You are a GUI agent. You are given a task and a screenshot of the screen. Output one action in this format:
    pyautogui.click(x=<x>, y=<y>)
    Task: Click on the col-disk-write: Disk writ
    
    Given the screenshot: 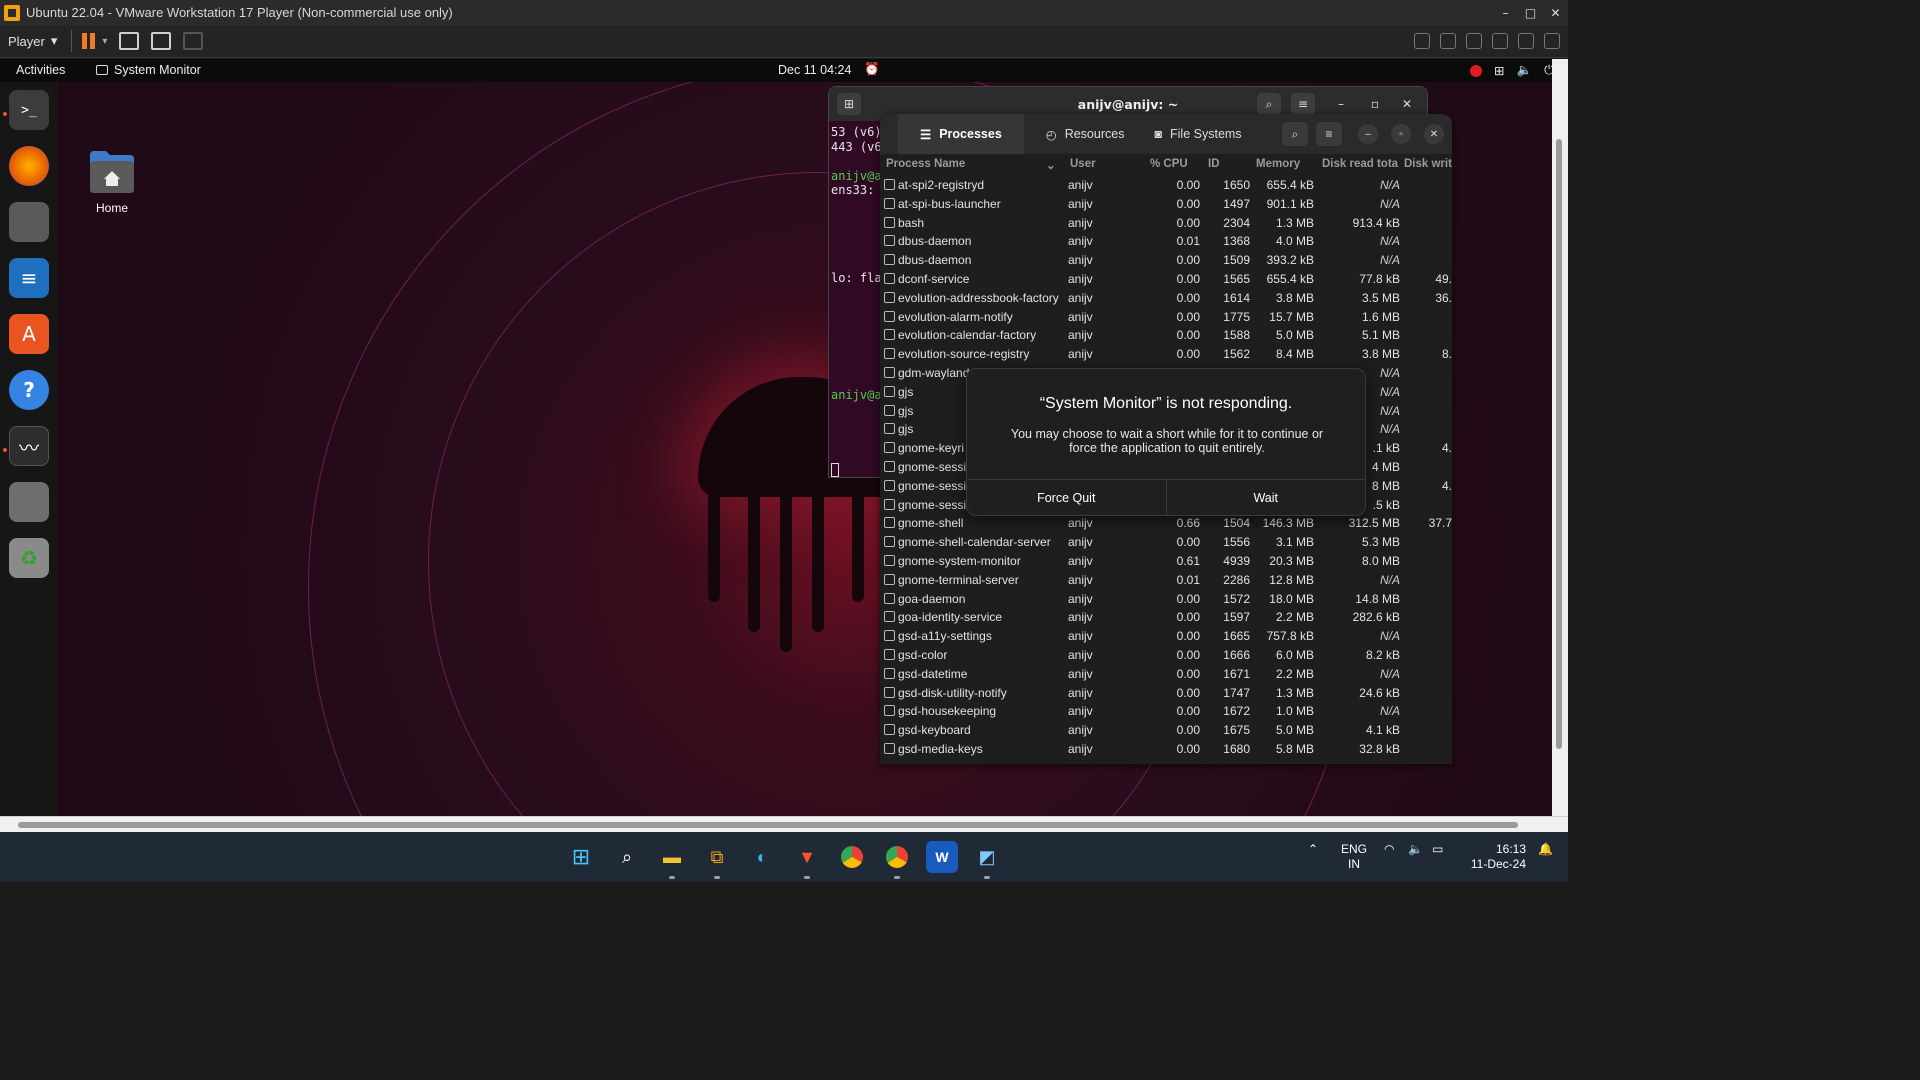 What is the action you would take?
    pyautogui.click(x=1428, y=164)
    